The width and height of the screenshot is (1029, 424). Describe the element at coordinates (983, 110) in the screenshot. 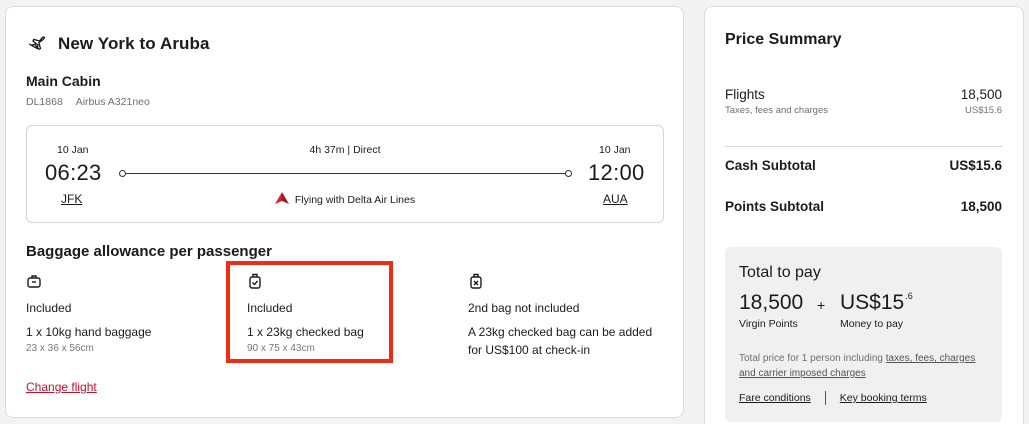

I see `taxes-value: US$15.6` at that location.